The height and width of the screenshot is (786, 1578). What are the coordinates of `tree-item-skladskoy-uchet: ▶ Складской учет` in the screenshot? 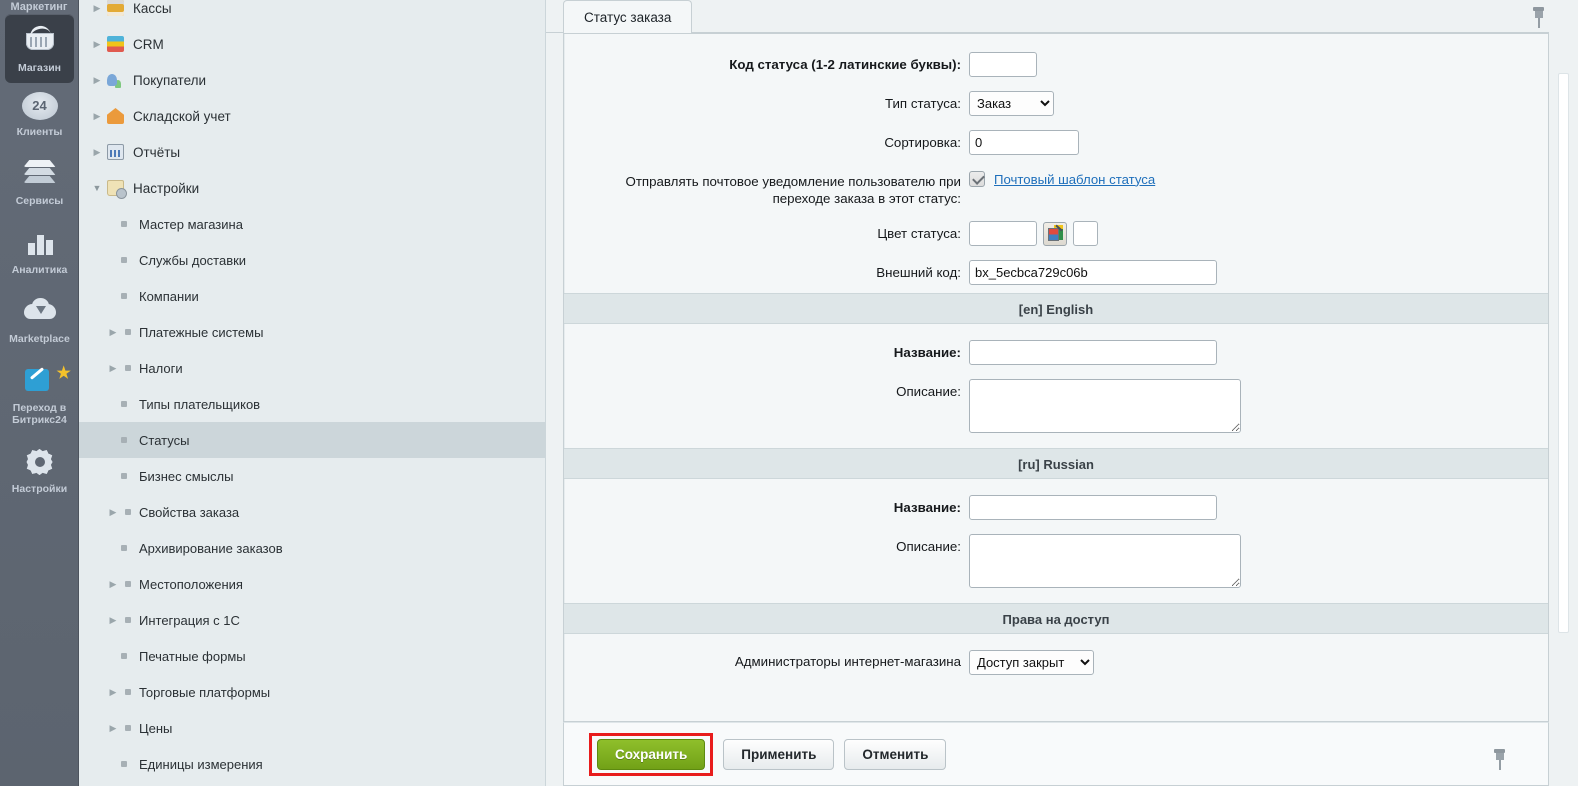 It's located at (312, 116).